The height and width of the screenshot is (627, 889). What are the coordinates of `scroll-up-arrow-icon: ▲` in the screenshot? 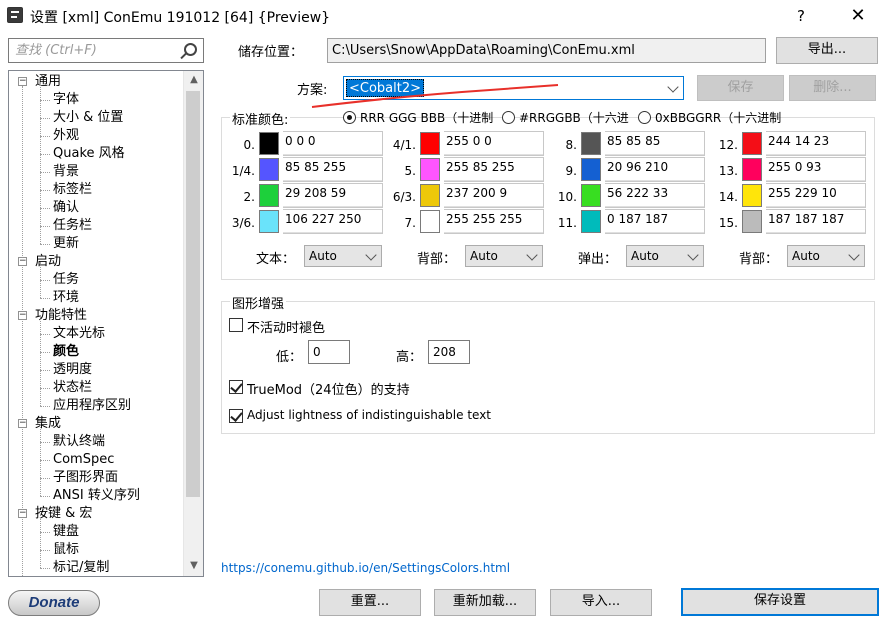 It's located at (193, 80).